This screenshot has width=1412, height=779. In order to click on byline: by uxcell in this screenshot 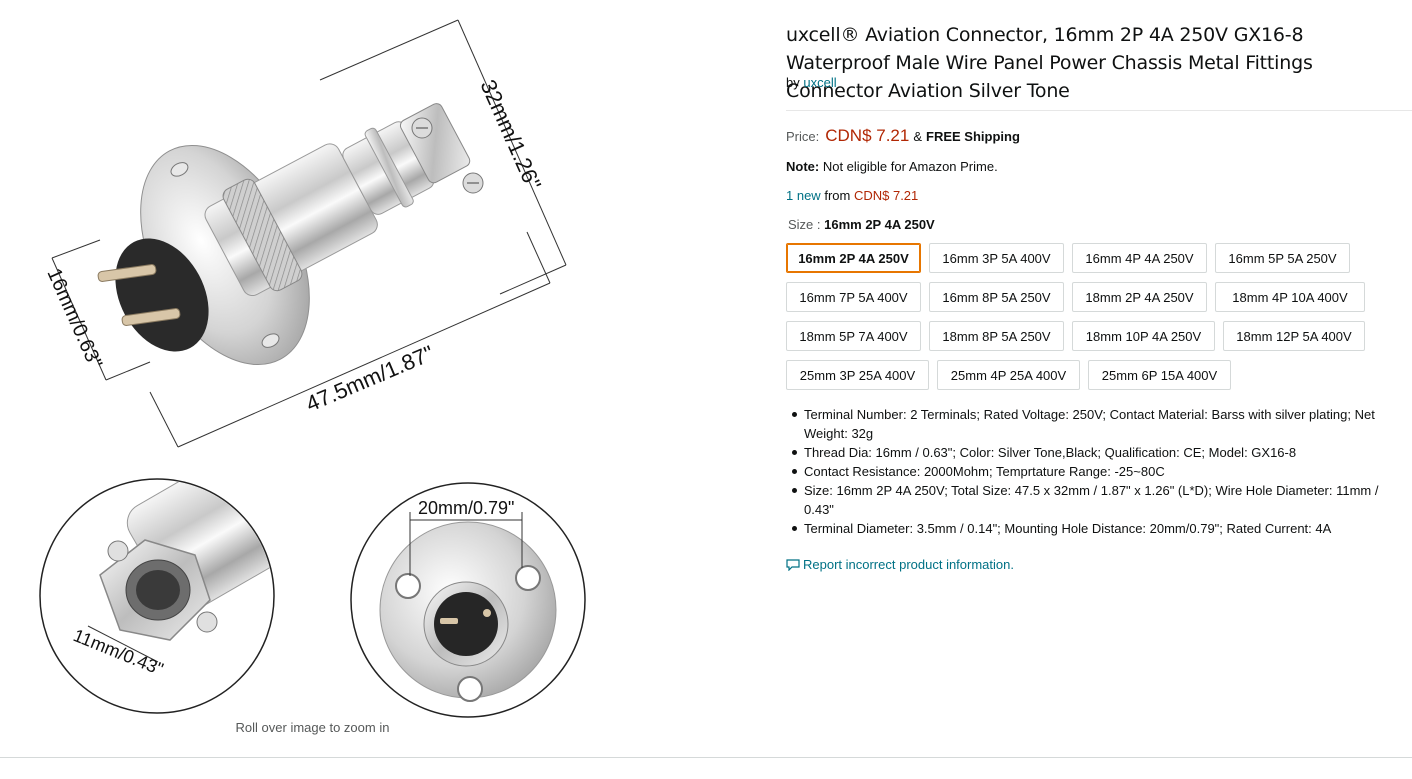, I will do `click(811, 82)`.